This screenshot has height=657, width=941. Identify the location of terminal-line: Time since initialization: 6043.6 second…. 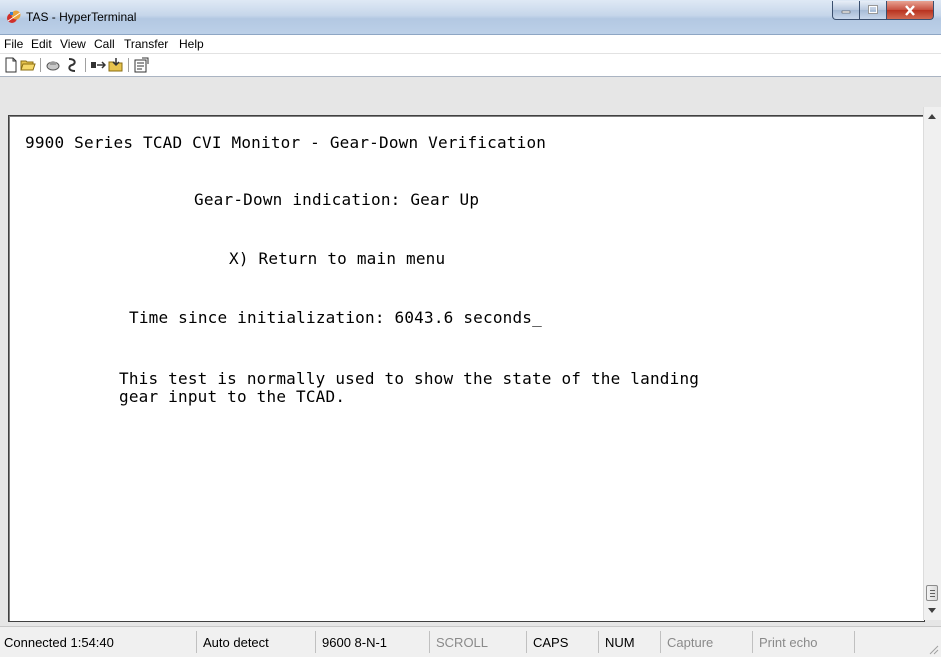
(335, 317).